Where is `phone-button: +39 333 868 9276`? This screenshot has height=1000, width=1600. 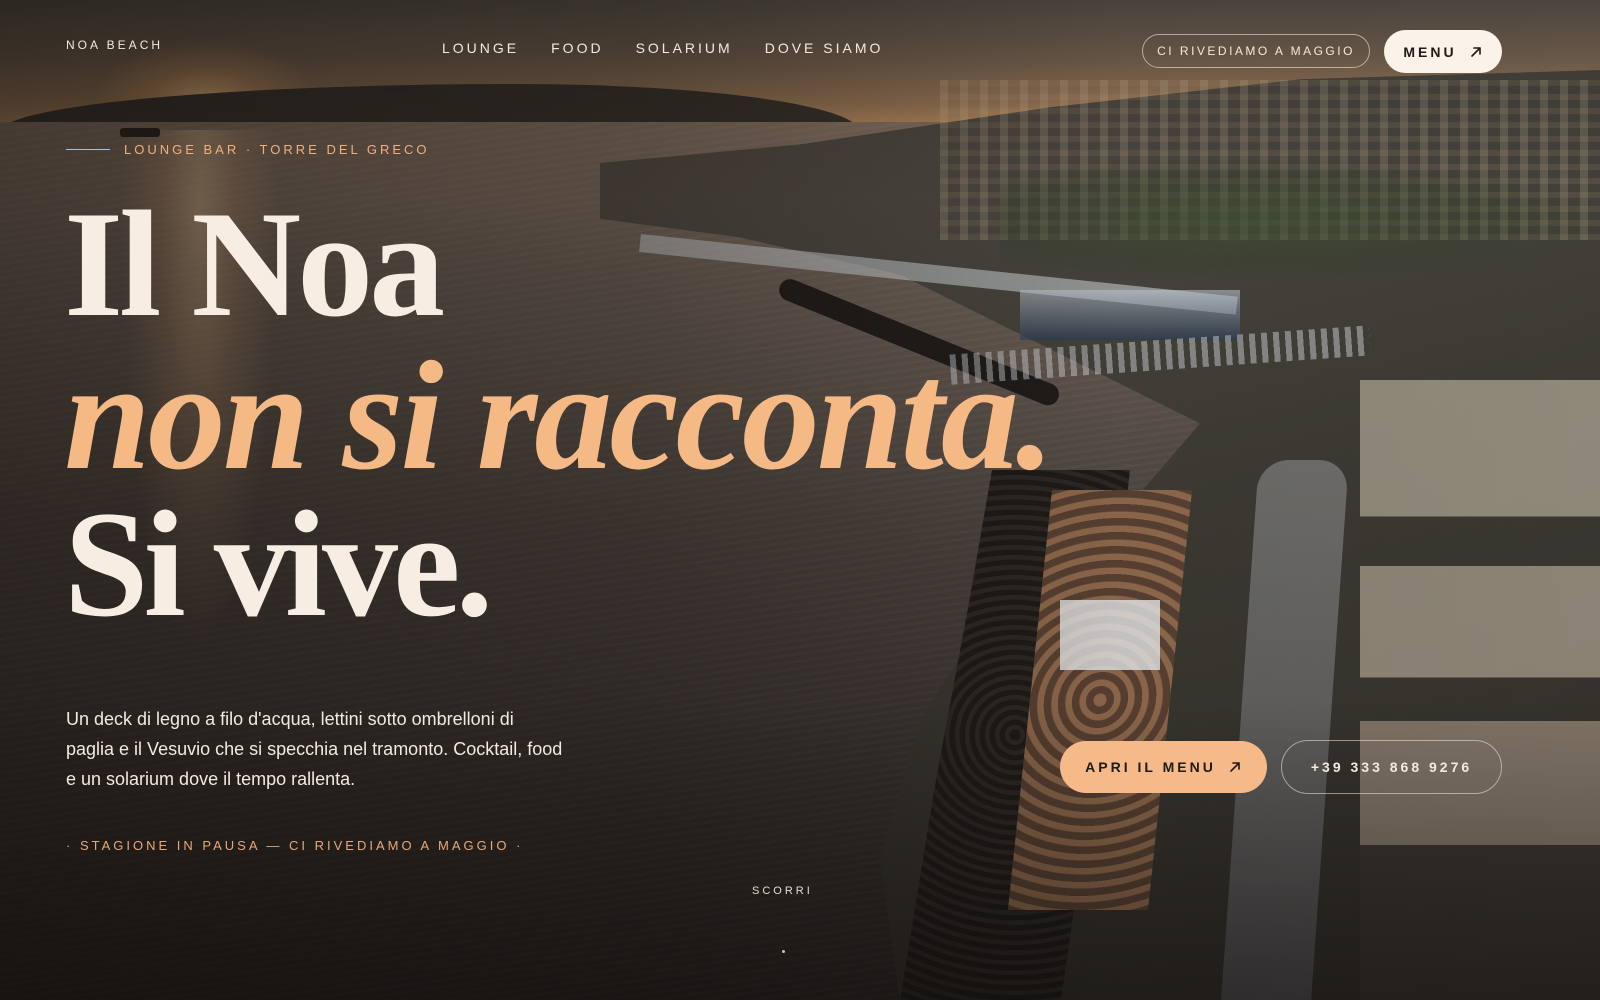 phone-button: +39 333 868 9276 is located at coordinates (1391, 767).